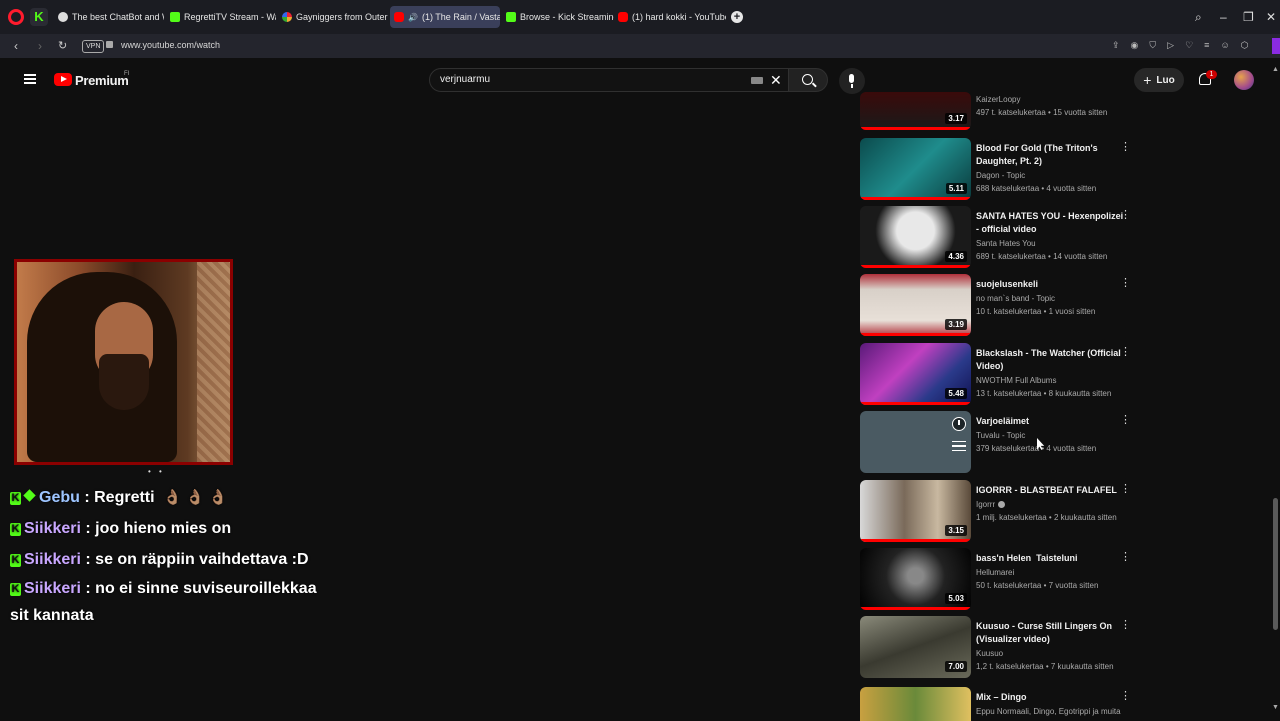 The image size is (1280, 721). Describe the element at coordinates (959, 446) in the screenshot. I see `add-to-queue-icon` at that location.